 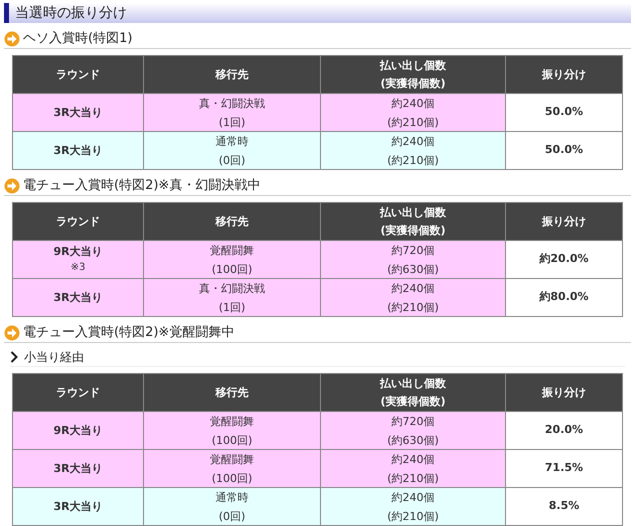 I want to click on subheading: 小当り経由, so click(x=54, y=357).